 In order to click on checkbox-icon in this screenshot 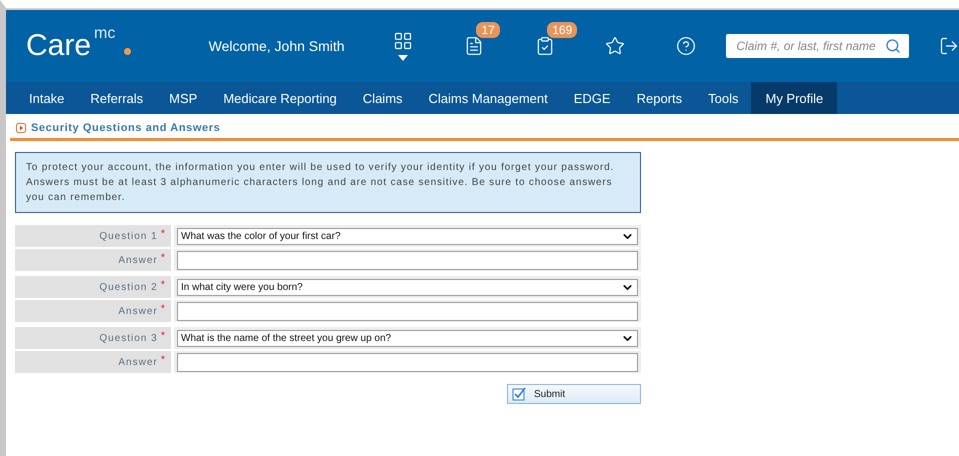, I will do `click(519, 394)`.